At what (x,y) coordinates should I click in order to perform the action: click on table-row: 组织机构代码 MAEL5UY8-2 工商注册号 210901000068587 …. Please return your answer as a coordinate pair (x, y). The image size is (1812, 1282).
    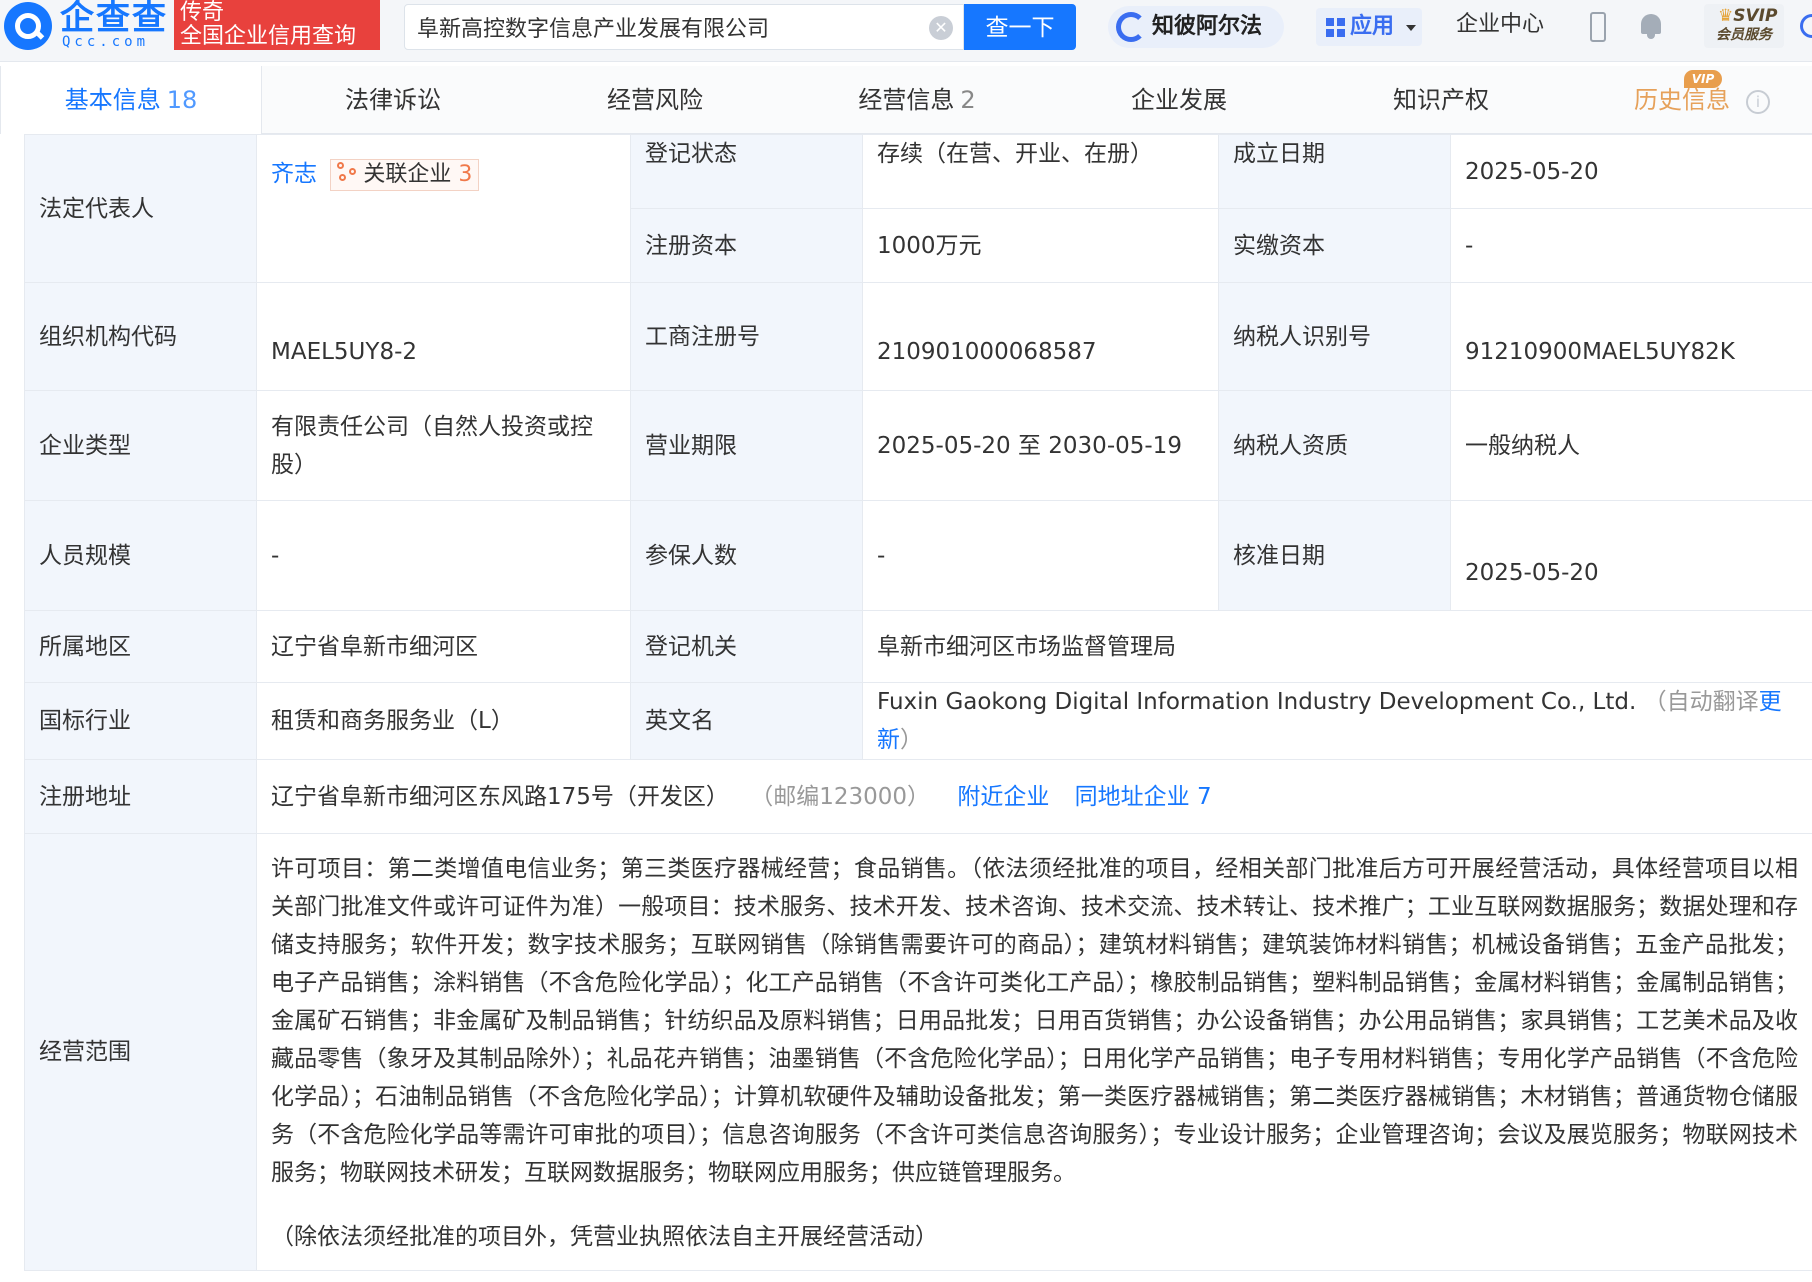
    Looking at the image, I should click on (918, 336).